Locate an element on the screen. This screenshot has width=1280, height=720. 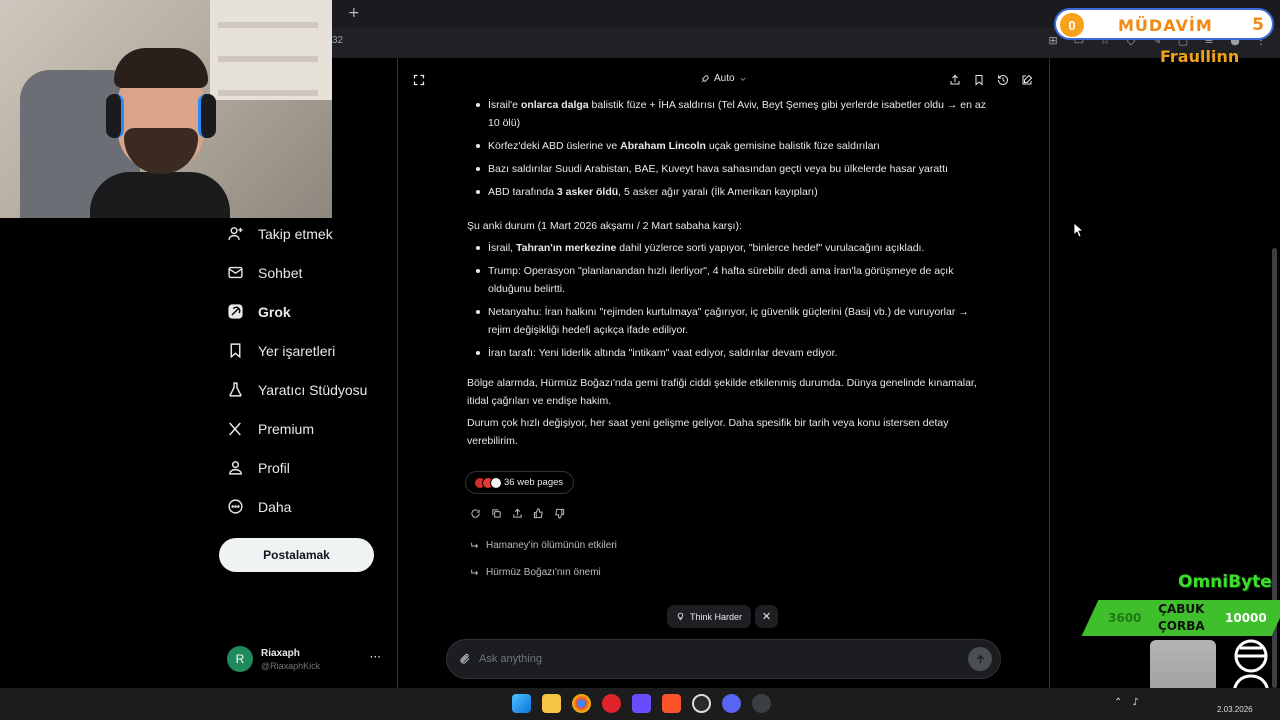
x-logo-icon is located at coordinates (235, 429).